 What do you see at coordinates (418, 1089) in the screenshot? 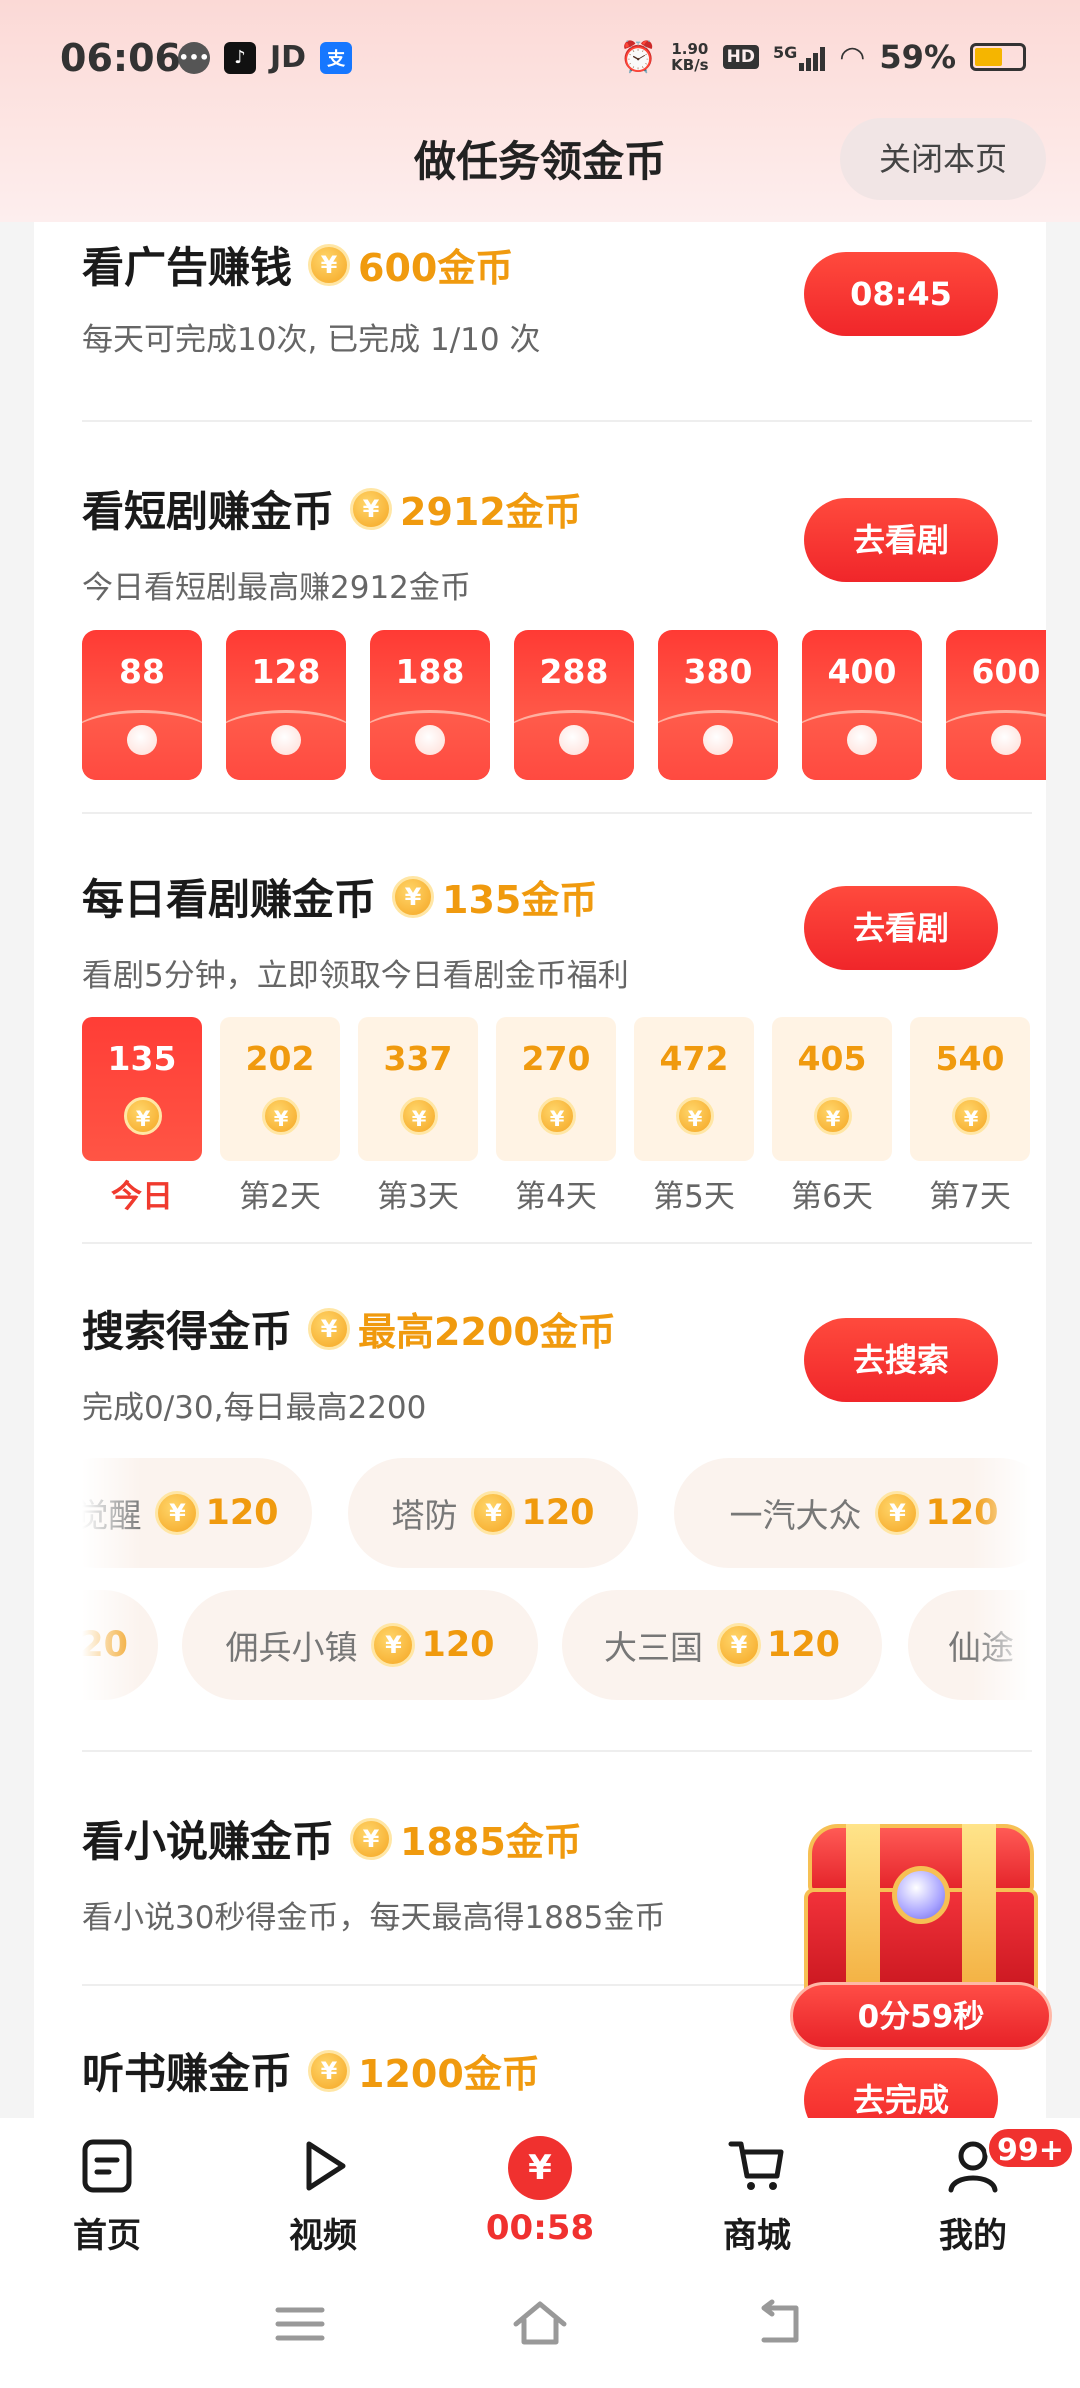
I see `day-box: 337 ¥` at bounding box center [418, 1089].